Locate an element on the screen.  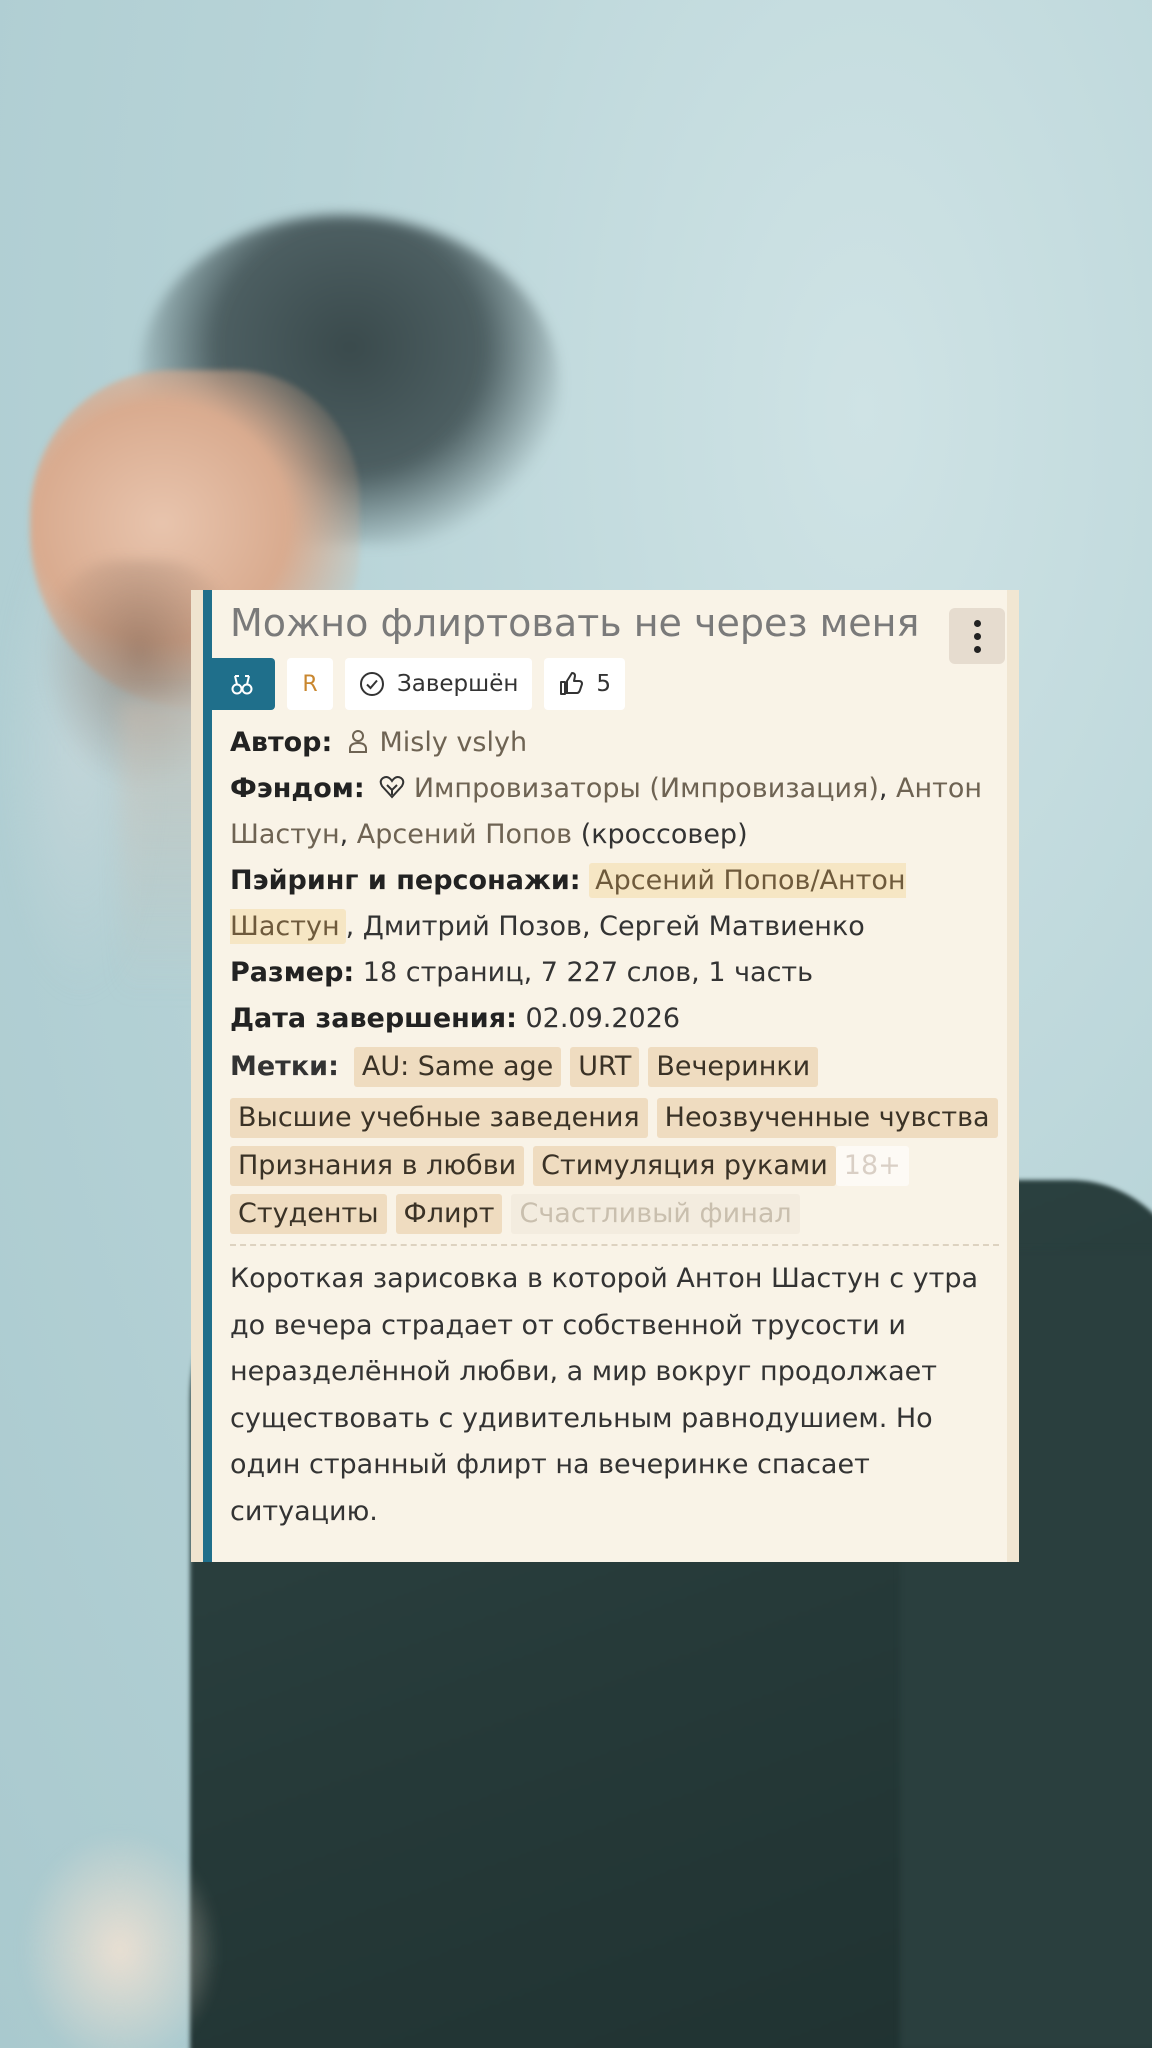
direction-badge is located at coordinates (241, 684).